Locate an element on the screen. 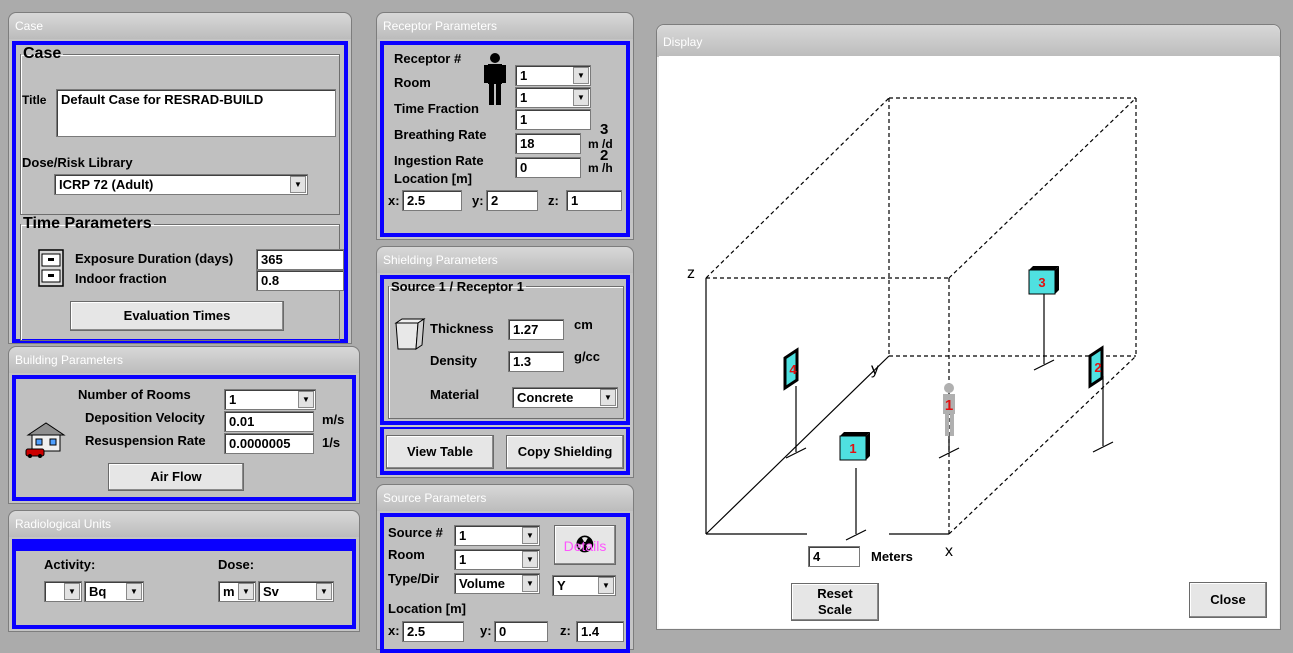 The height and width of the screenshot is (653, 1293). axis-y-label: y is located at coordinates (875, 369).